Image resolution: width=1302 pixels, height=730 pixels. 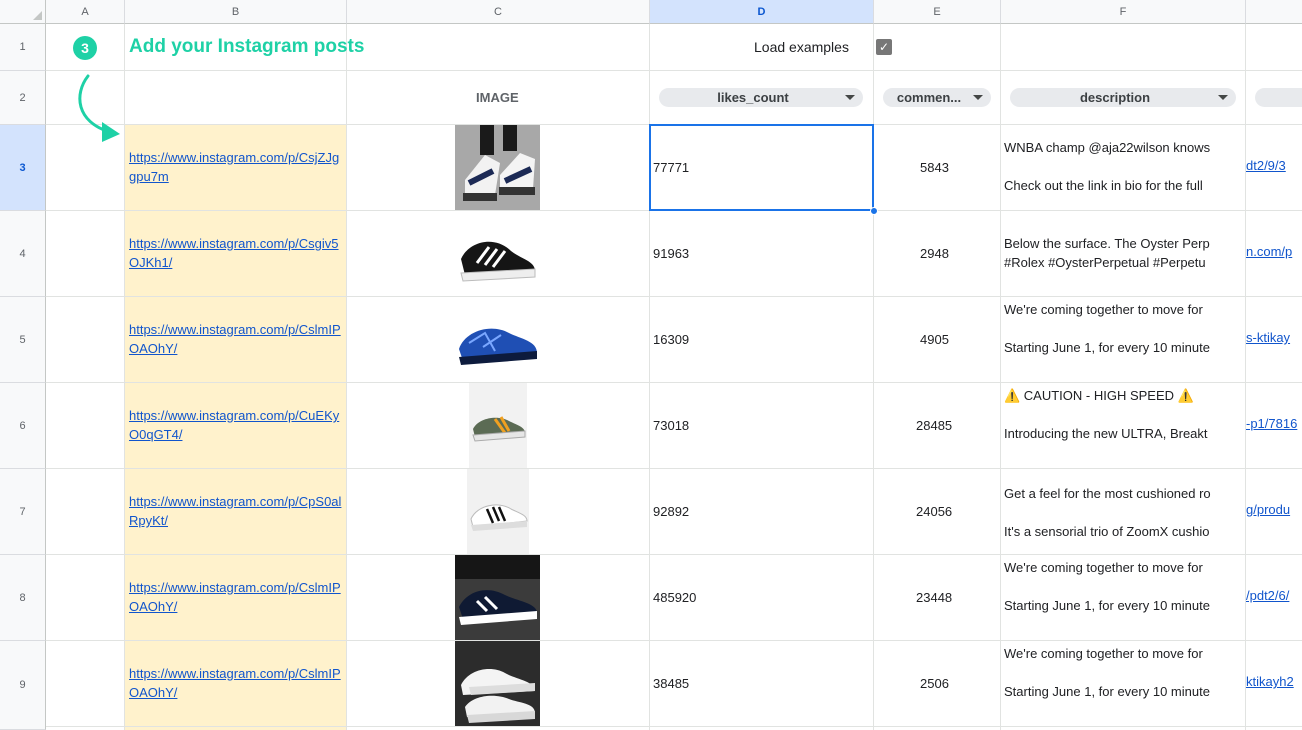 What do you see at coordinates (801, 47) in the screenshot?
I see `load-examples-label: Load examples` at bounding box center [801, 47].